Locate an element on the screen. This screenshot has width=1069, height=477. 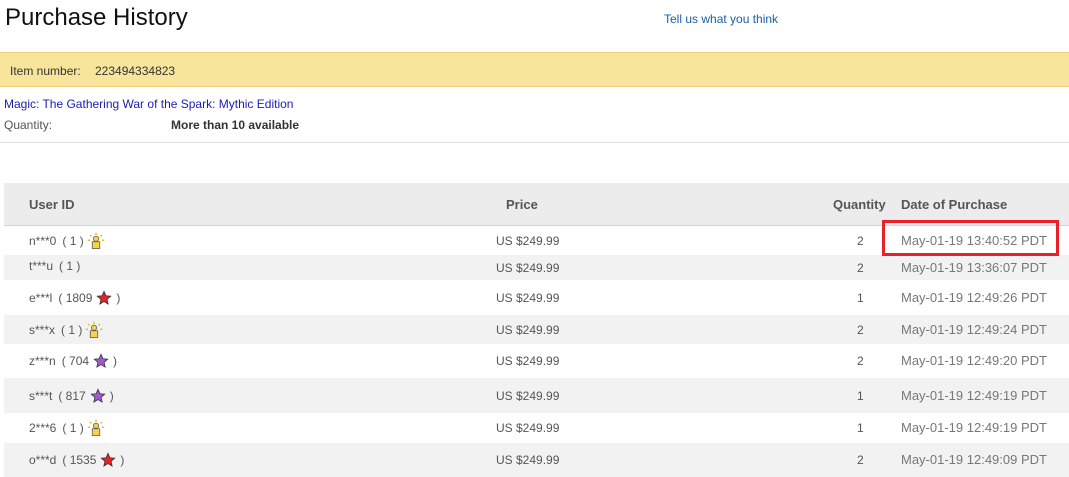
feedback-score: ( 1535 is located at coordinates (79, 460).